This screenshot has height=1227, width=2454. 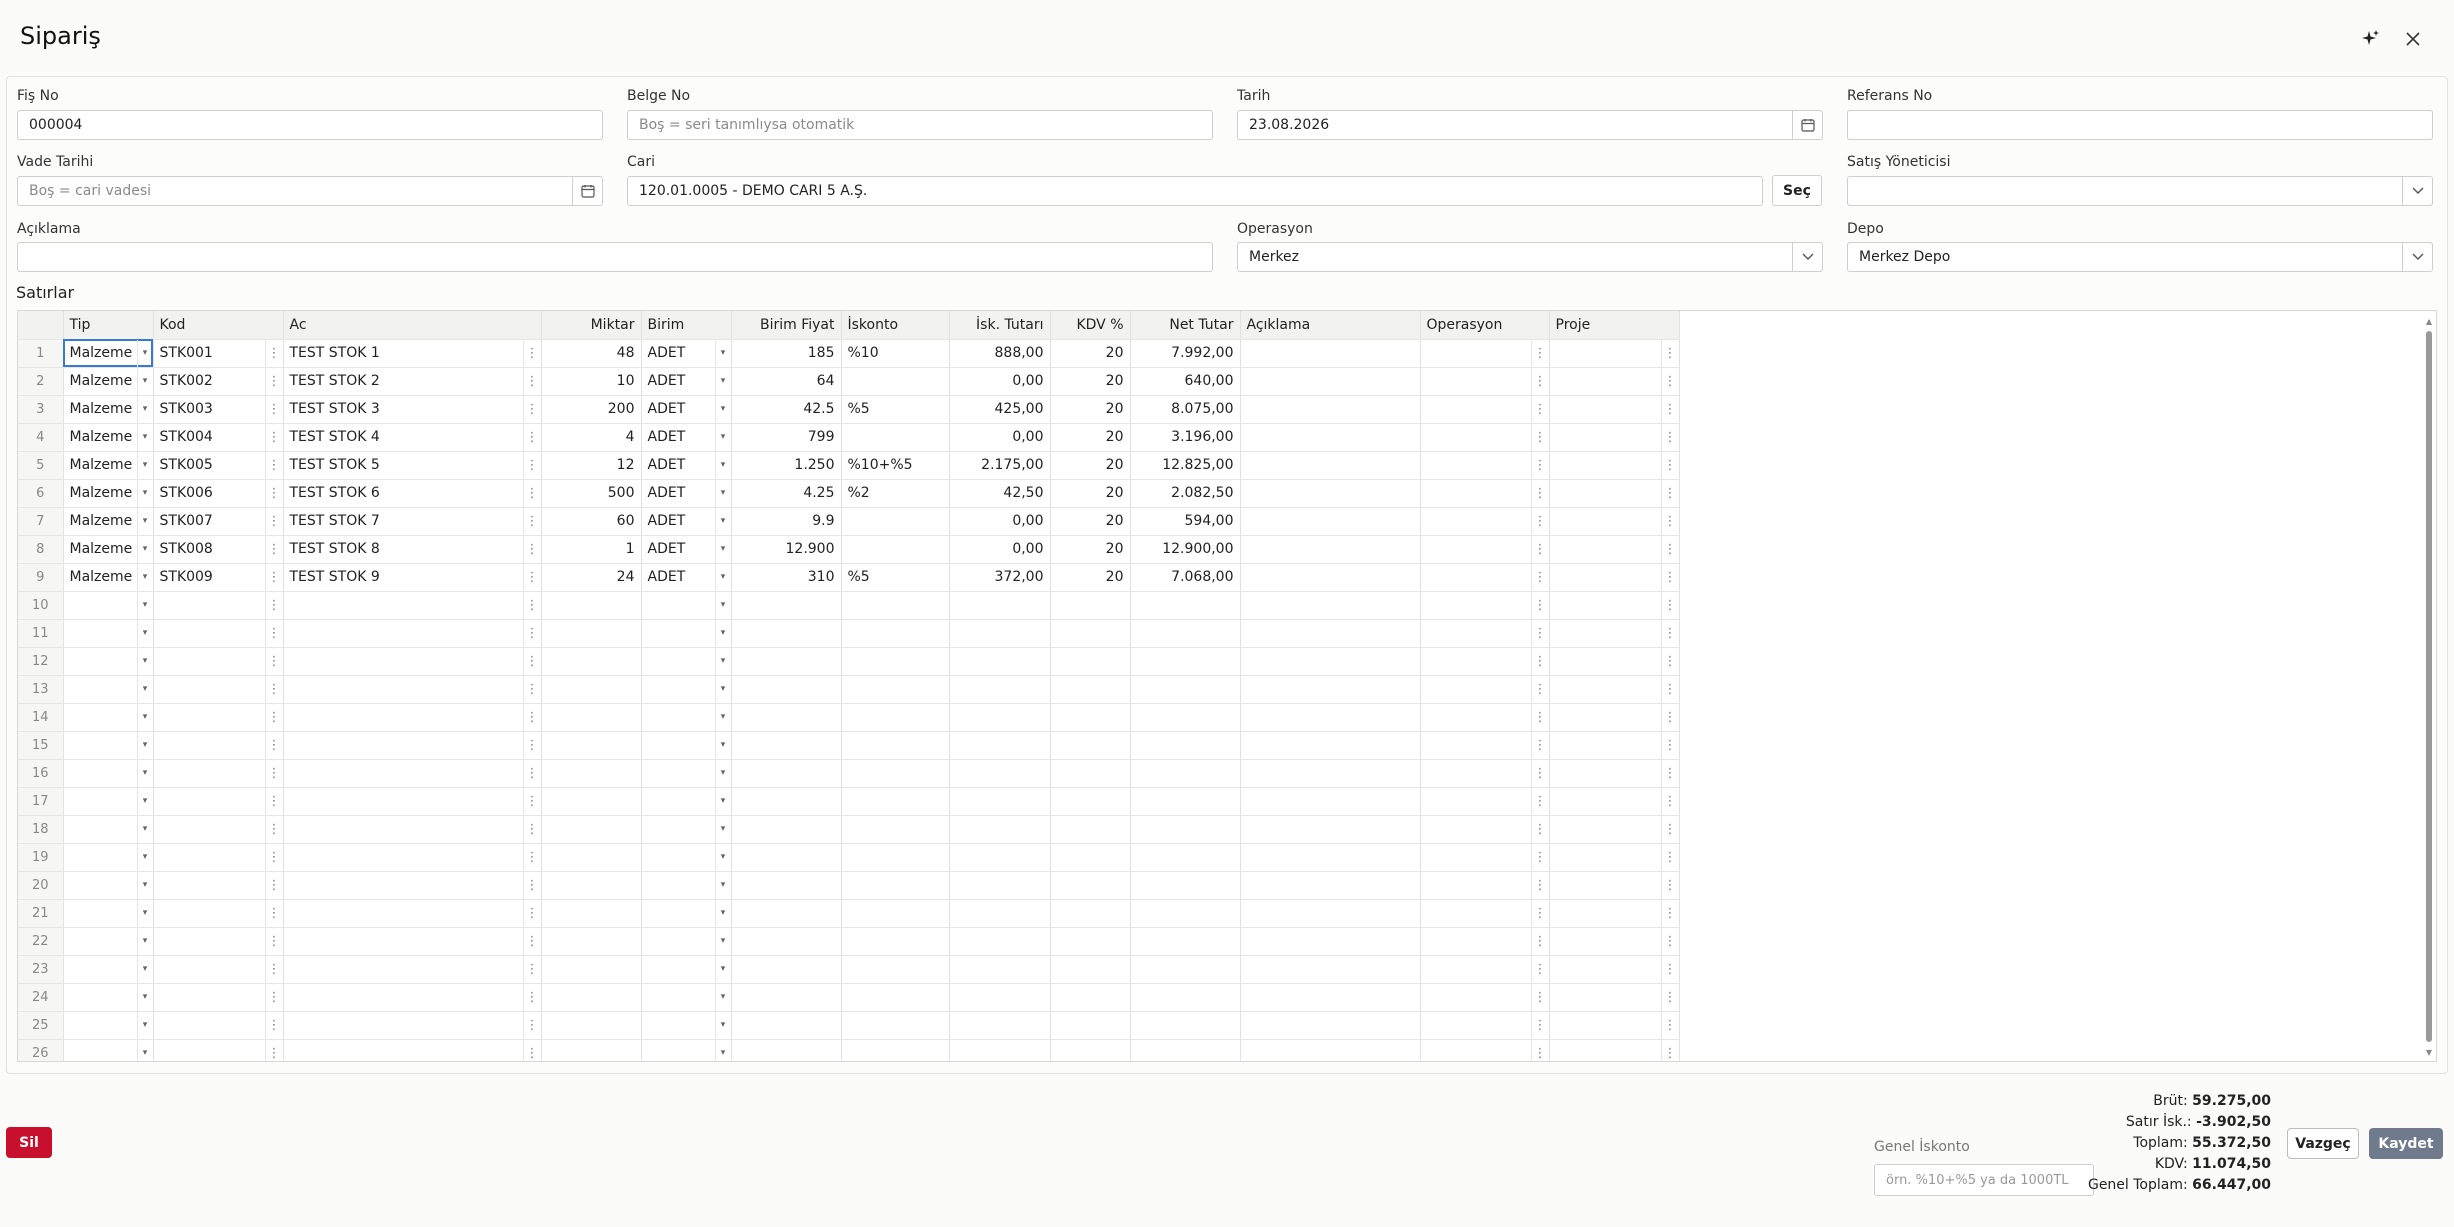 What do you see at coordinates (895, 577) in the screenshot?
I see `cell-iskonto: %5` at bounding box center [895, 577].